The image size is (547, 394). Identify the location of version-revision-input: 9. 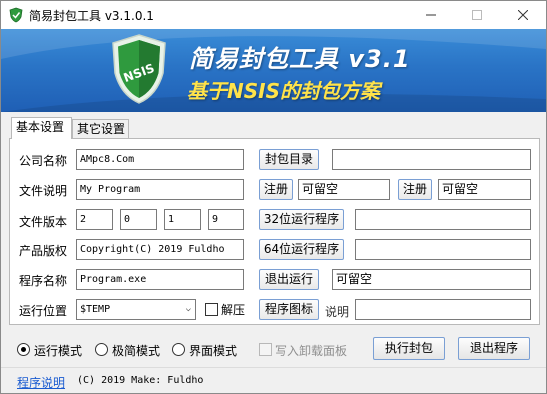
(226, 219).